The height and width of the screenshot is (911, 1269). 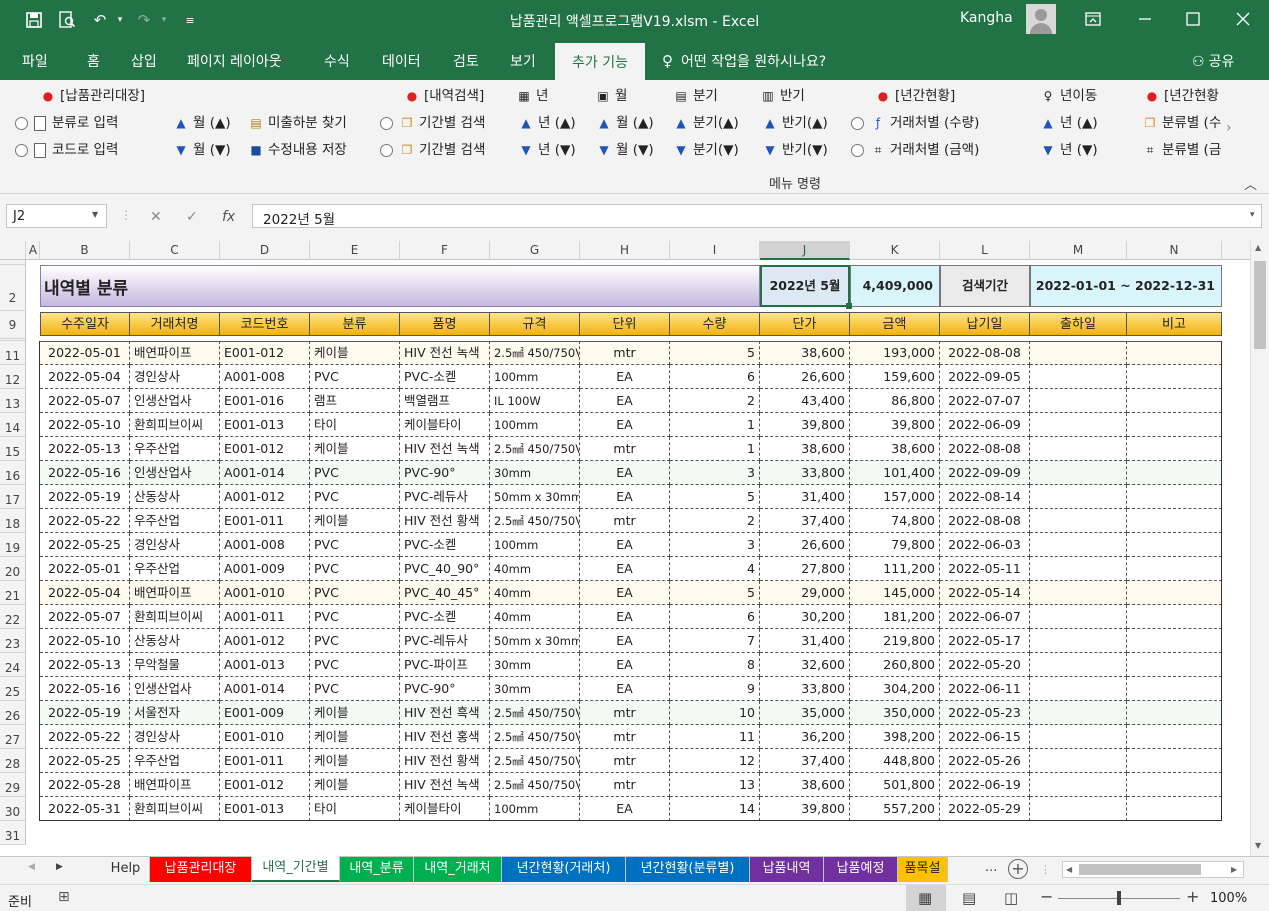 What do you see at coordinates (985, 761) in the screenshot?
I see `table-cell: 2022-05-26` at bounding box center [985, 761].